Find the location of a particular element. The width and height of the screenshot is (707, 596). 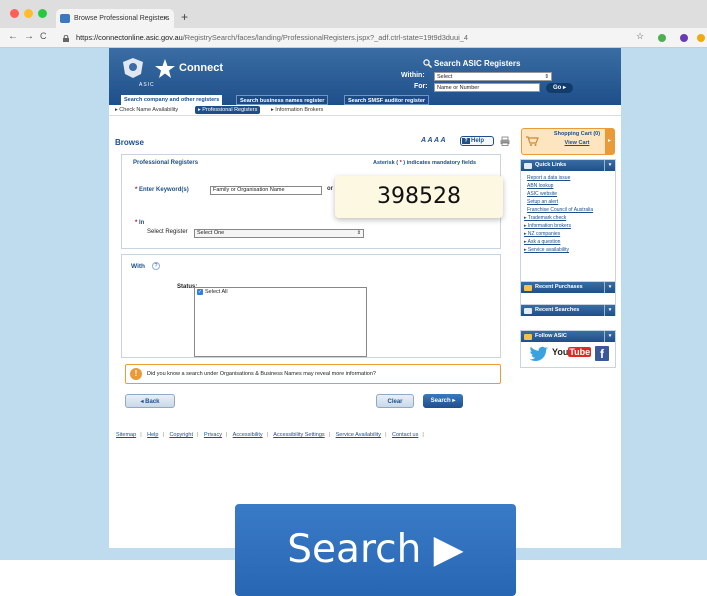

search-button: Search ▸ is located at coordinates (443, 401).